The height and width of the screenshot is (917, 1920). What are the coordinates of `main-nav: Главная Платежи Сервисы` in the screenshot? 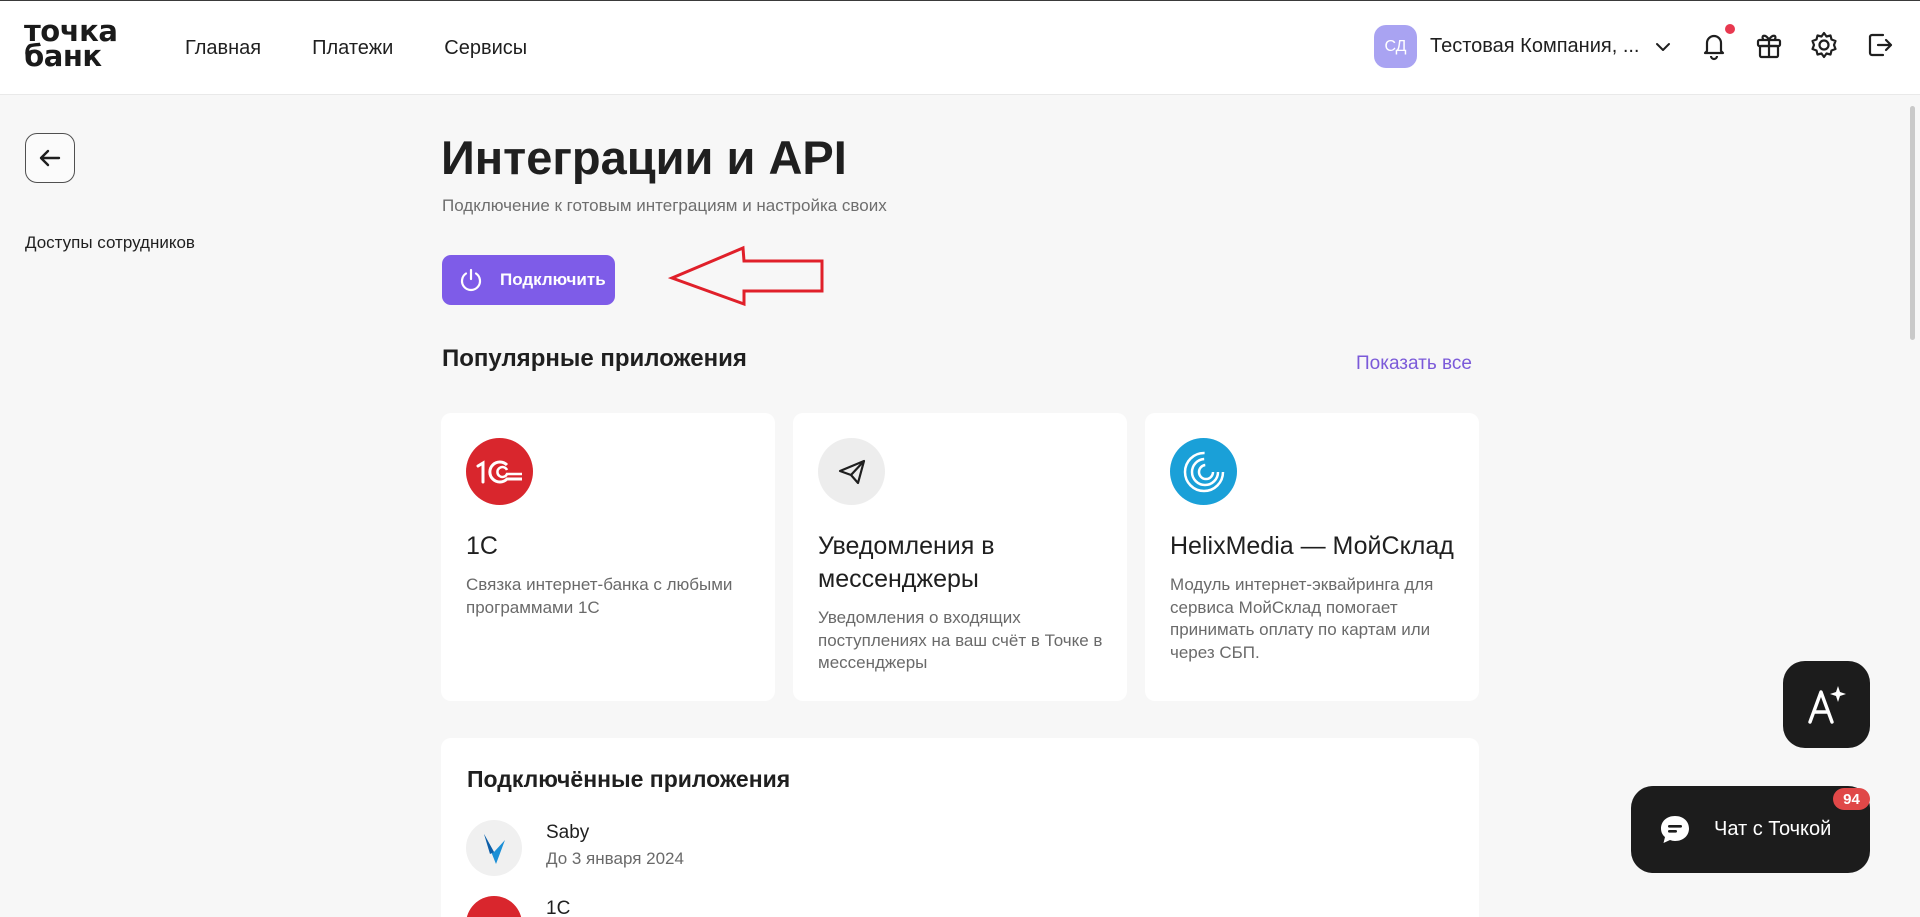 It's located at (356, 48).